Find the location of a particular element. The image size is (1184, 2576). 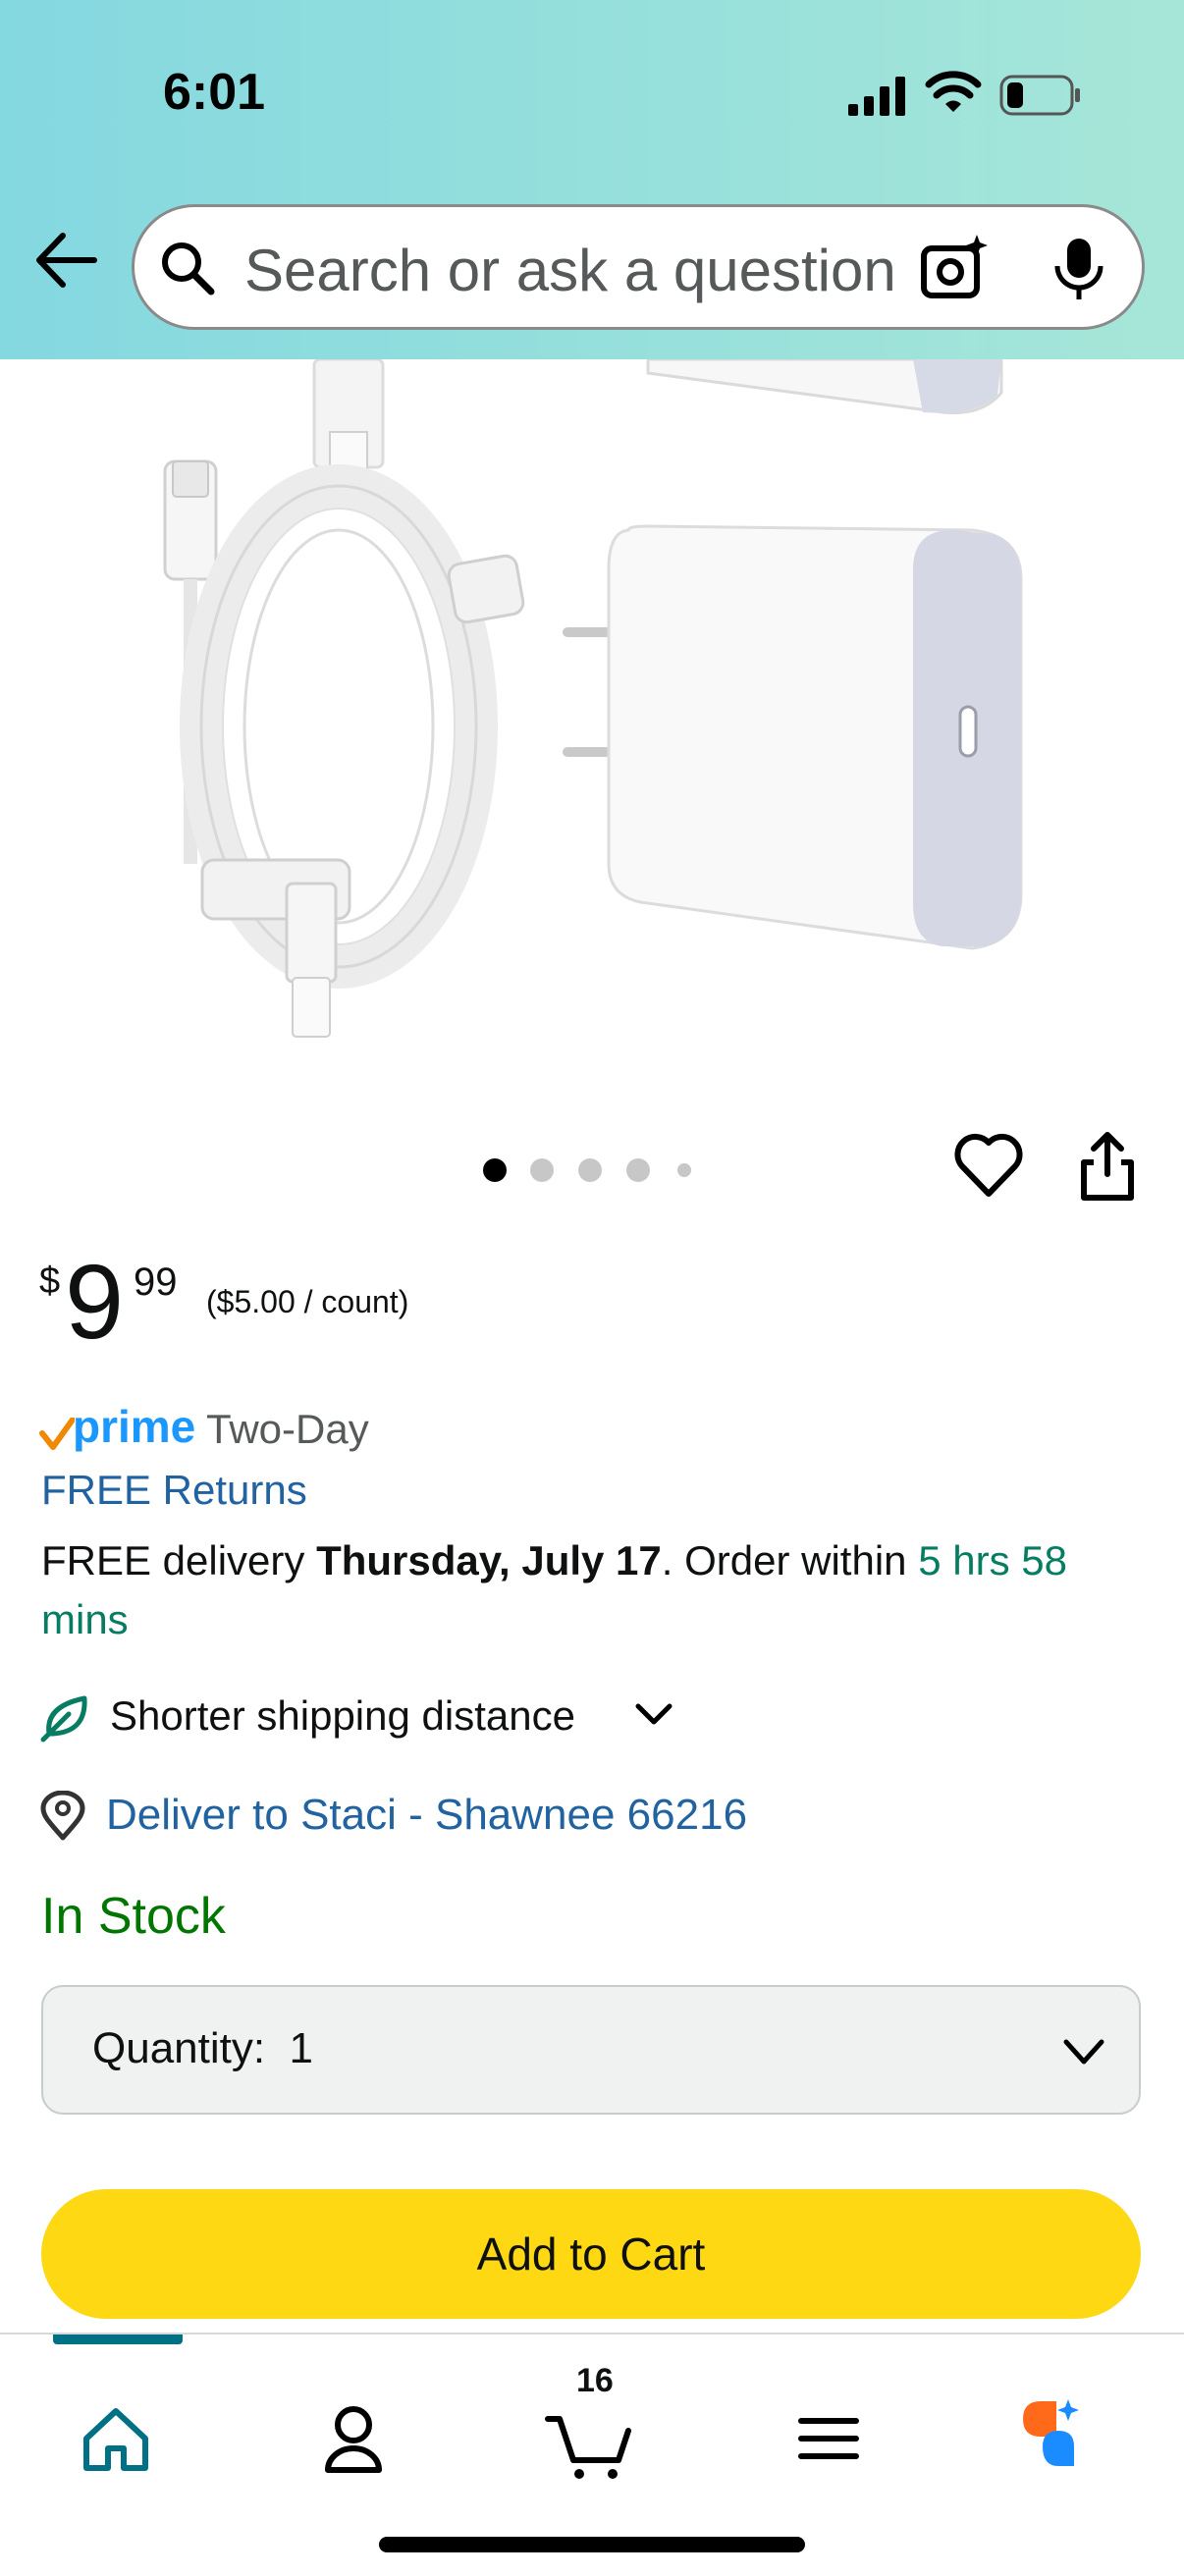

search-icon is located at coordinates (189, 268).